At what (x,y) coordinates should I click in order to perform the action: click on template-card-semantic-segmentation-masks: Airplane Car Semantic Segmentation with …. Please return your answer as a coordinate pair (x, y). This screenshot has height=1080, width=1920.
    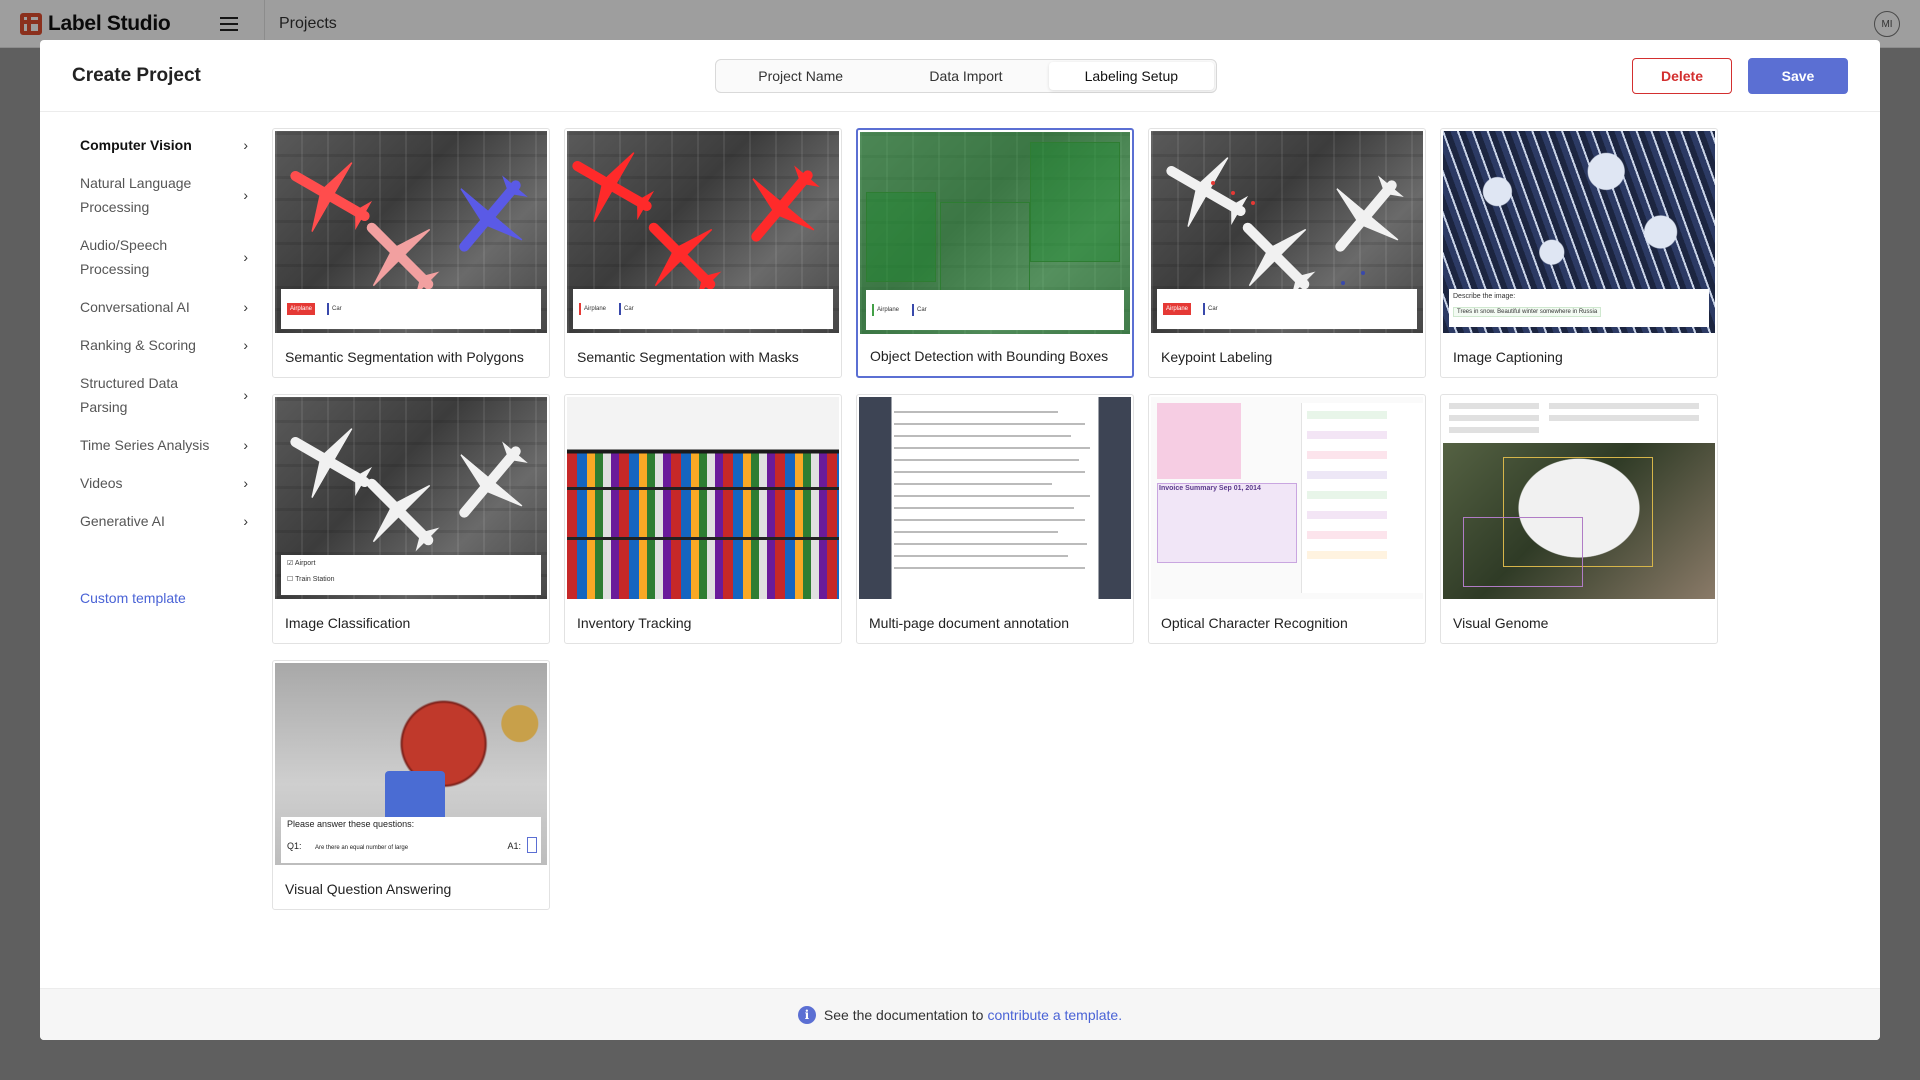
    Looking at the image, I should click on (703, 253).